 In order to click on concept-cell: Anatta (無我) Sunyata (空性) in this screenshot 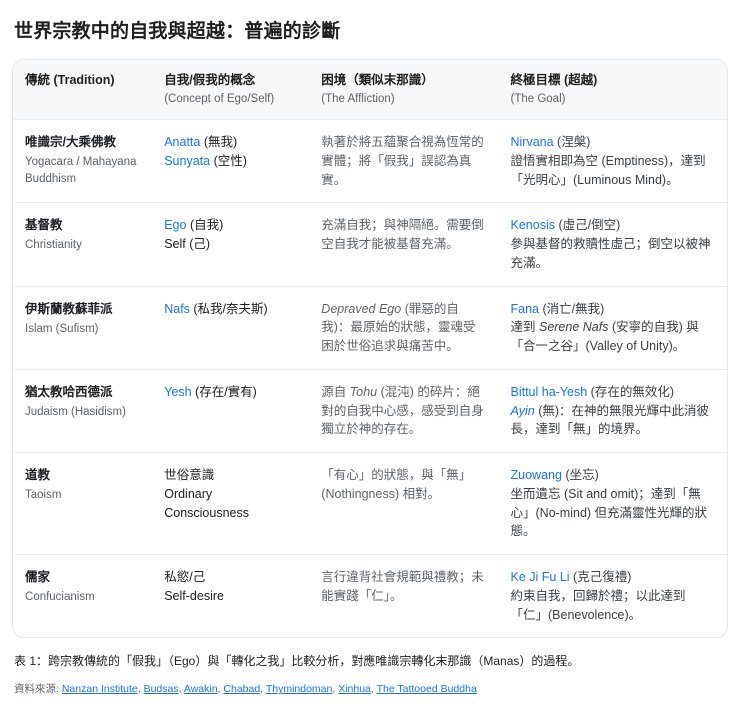, I will do `click(231, 161)`.